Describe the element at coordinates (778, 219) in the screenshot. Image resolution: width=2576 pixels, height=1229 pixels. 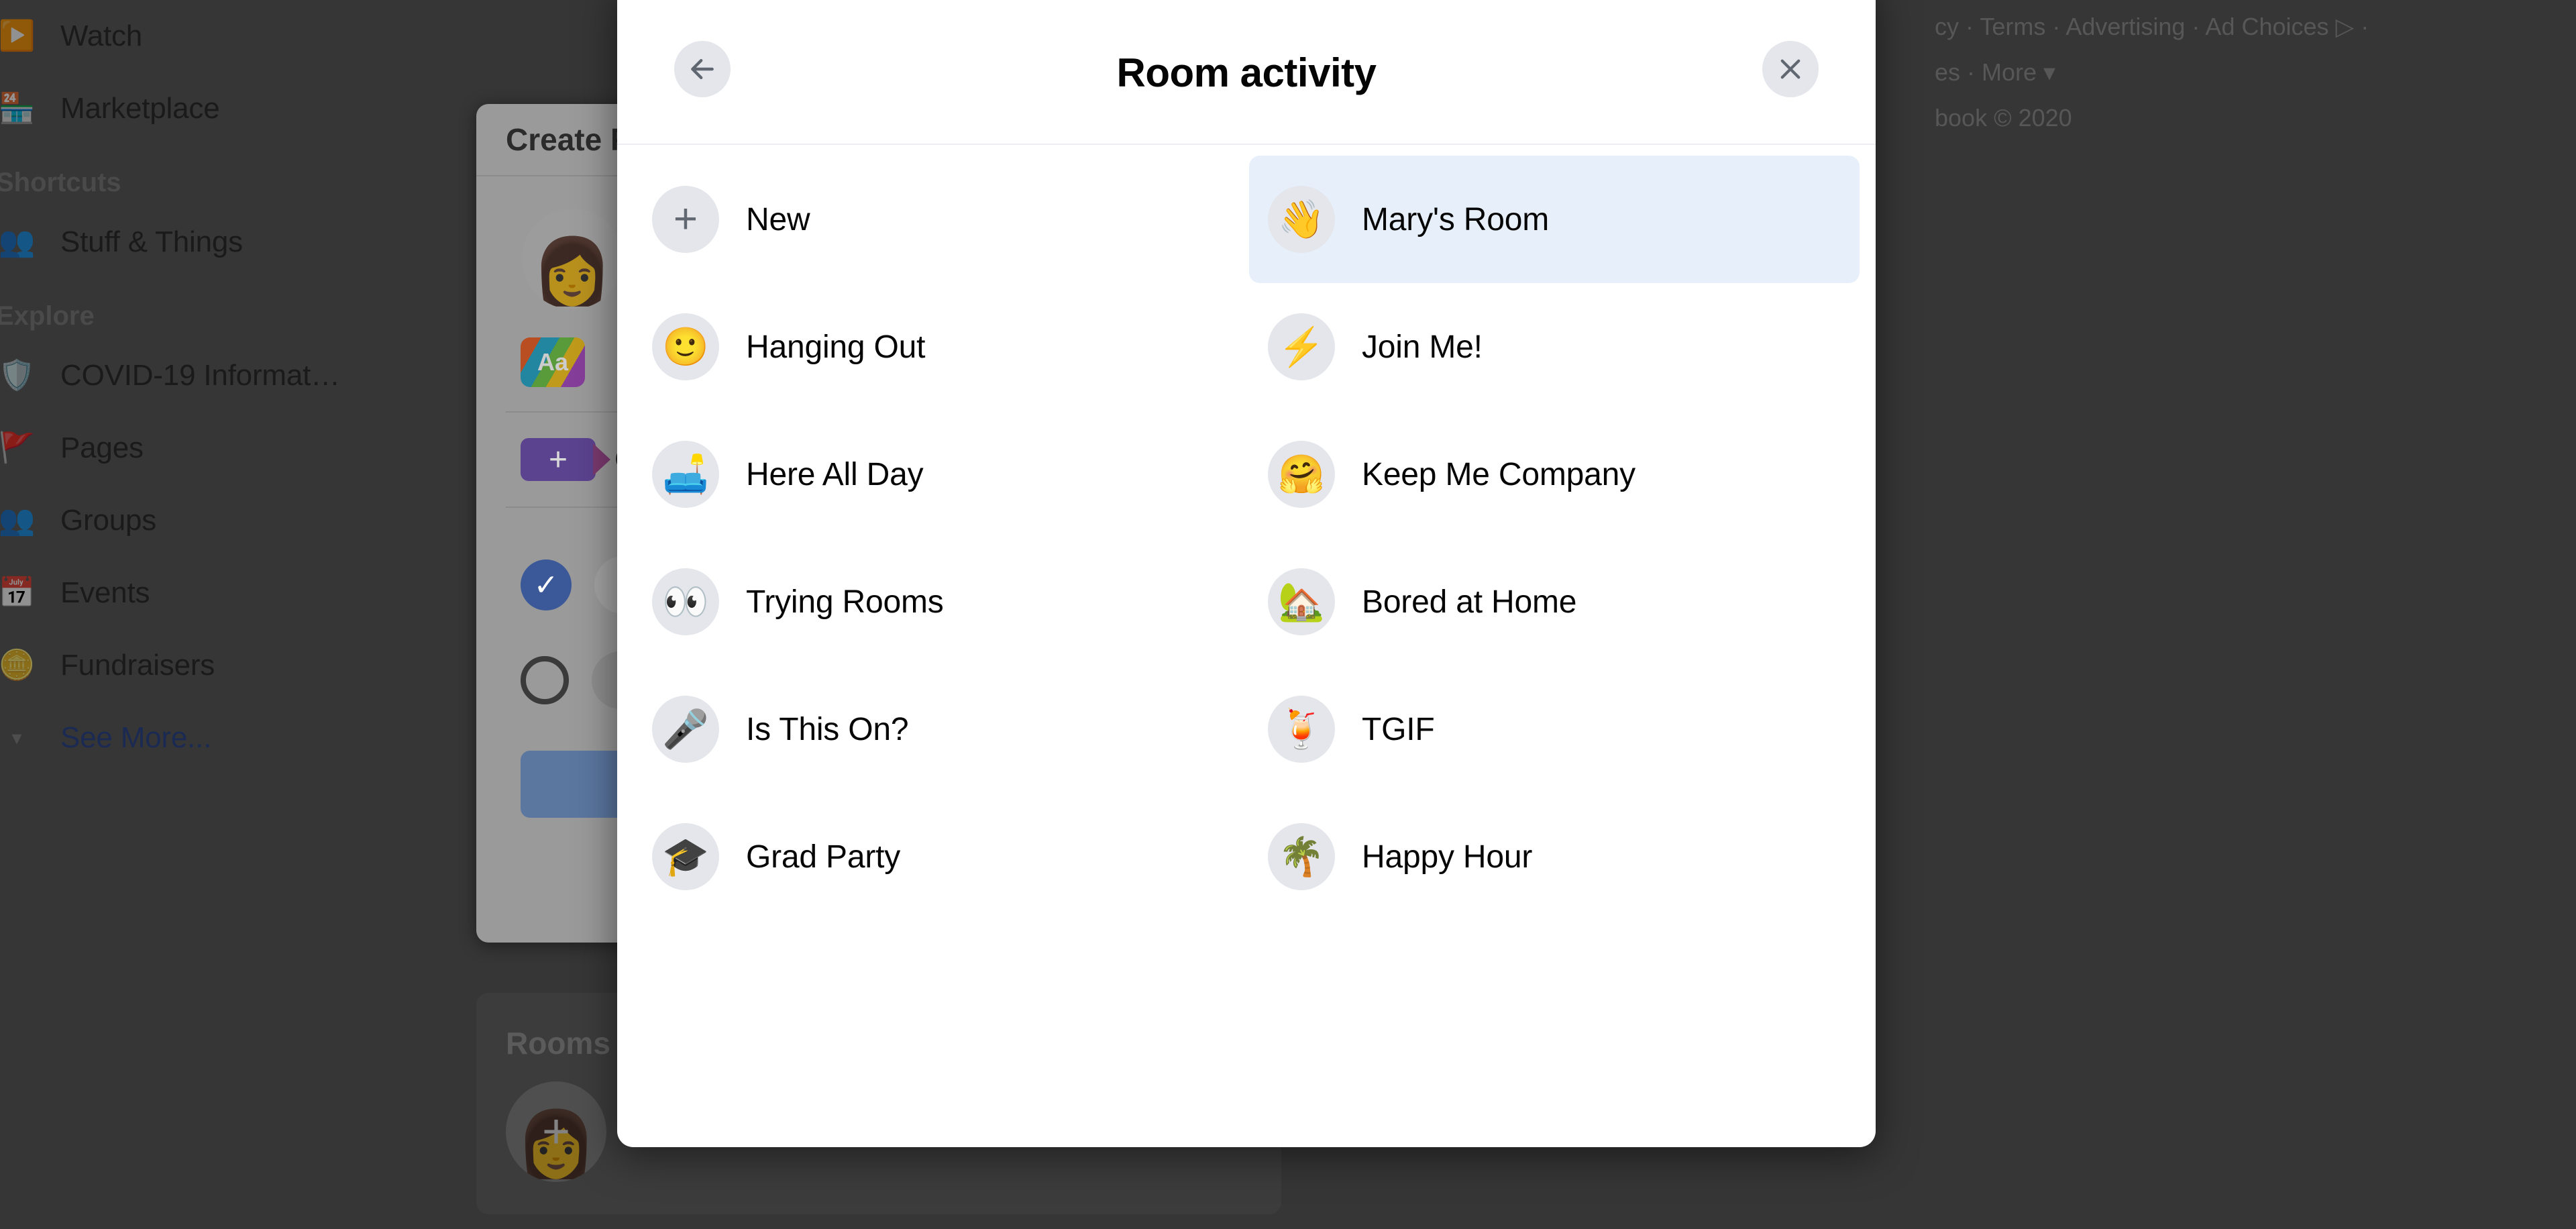
I see `activity-item-label: New` at that location.